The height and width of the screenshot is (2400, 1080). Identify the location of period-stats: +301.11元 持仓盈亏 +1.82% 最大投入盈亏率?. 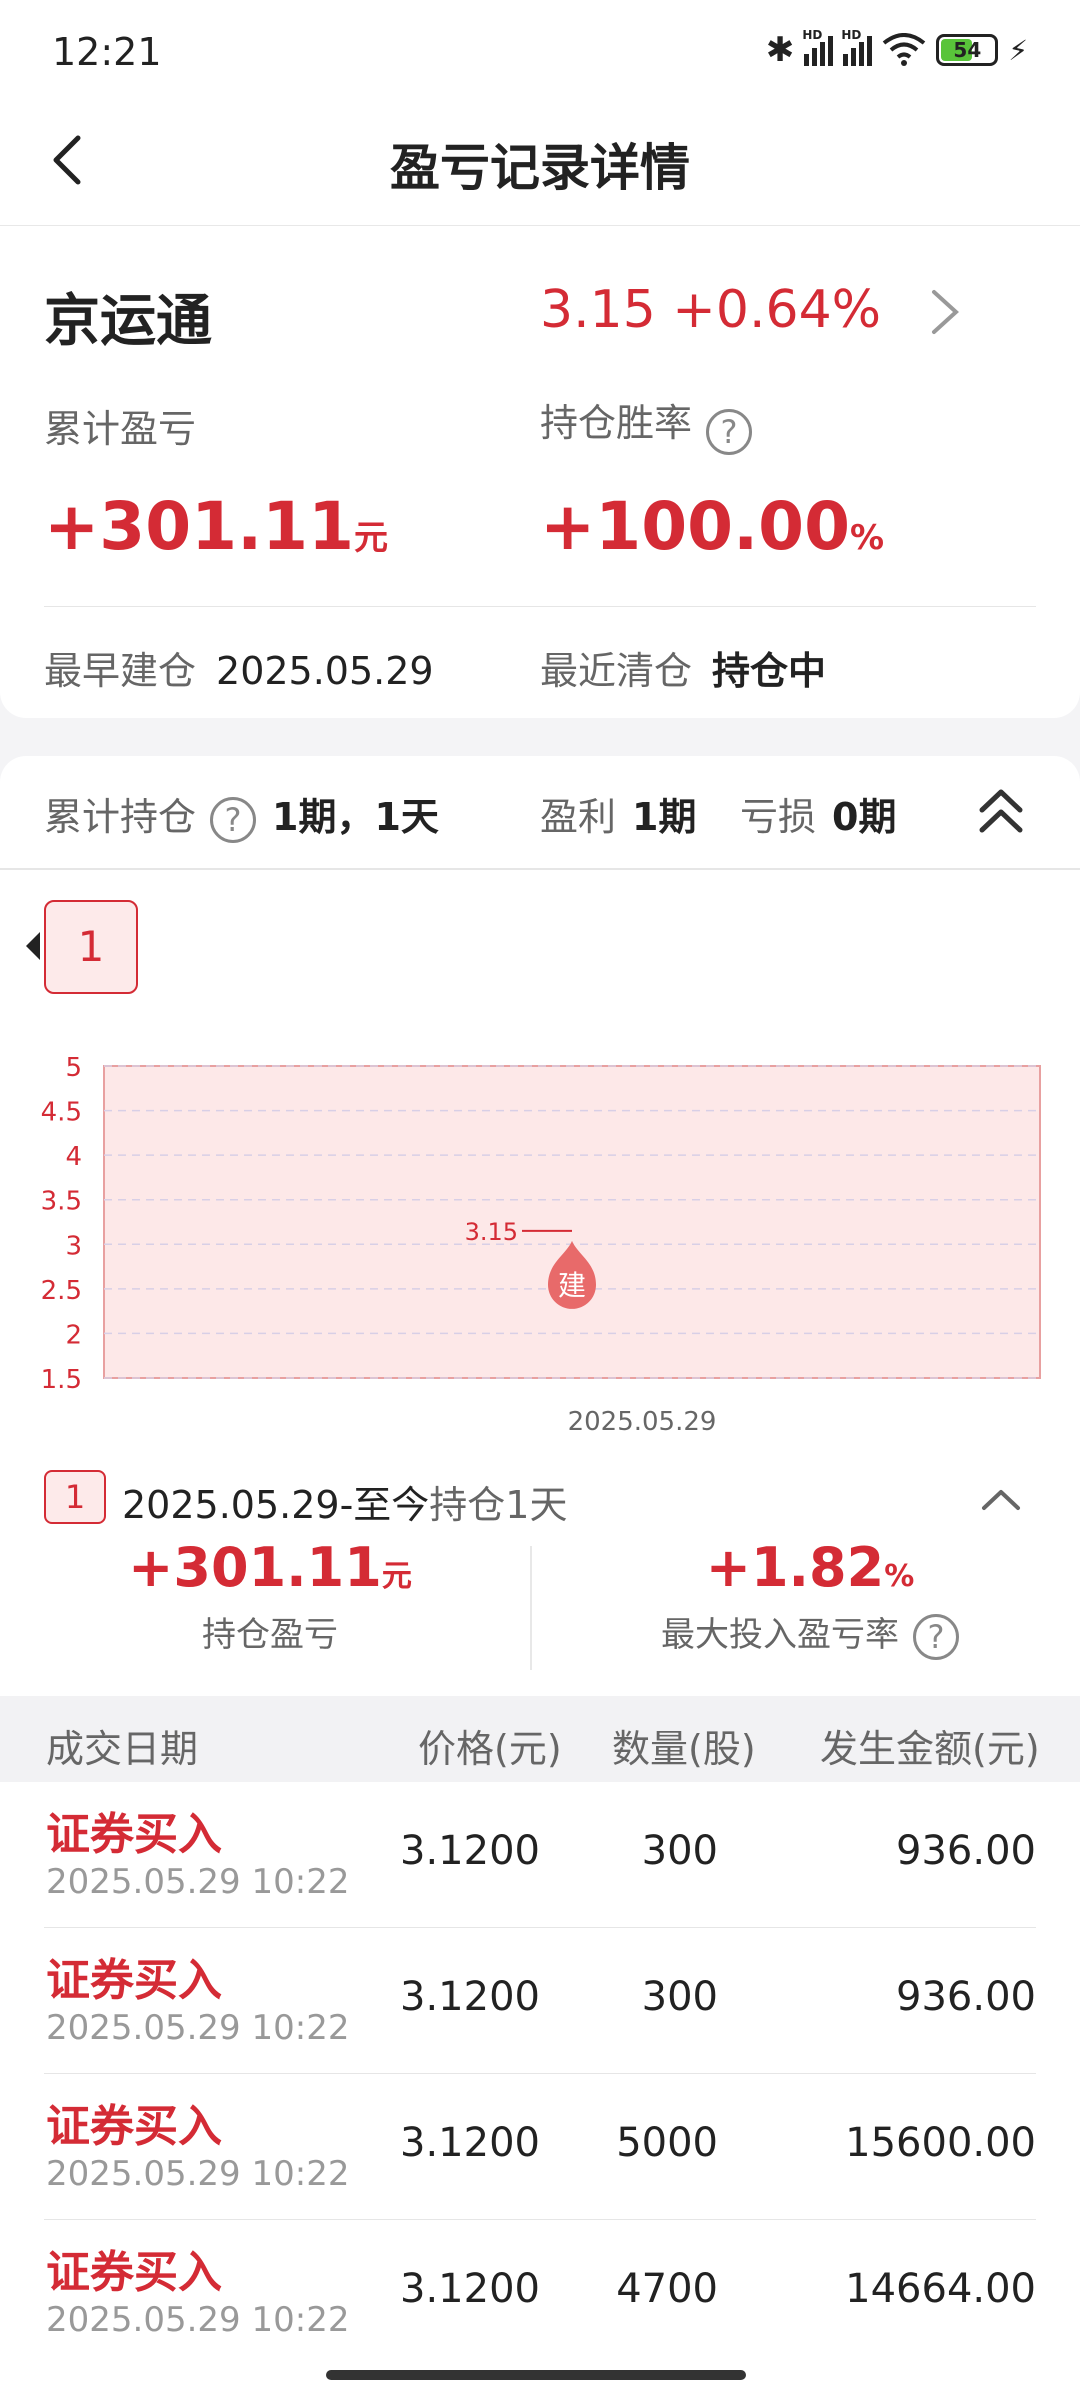
(540, 1606).